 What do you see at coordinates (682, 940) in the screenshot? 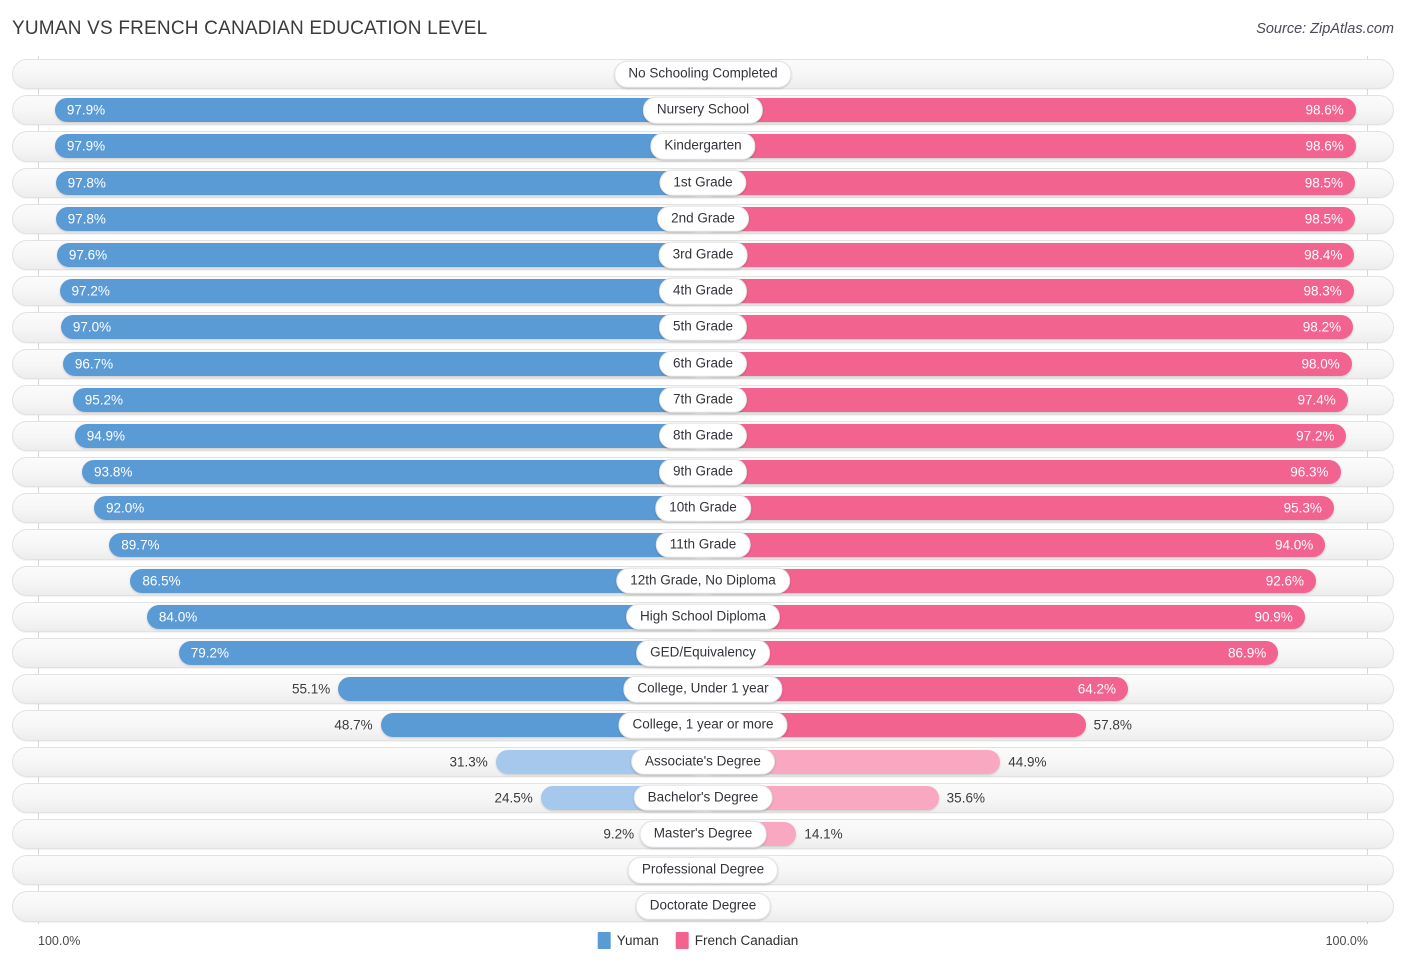
I see `legend-swatch-french-canadian` at bounding box center [682, 940].